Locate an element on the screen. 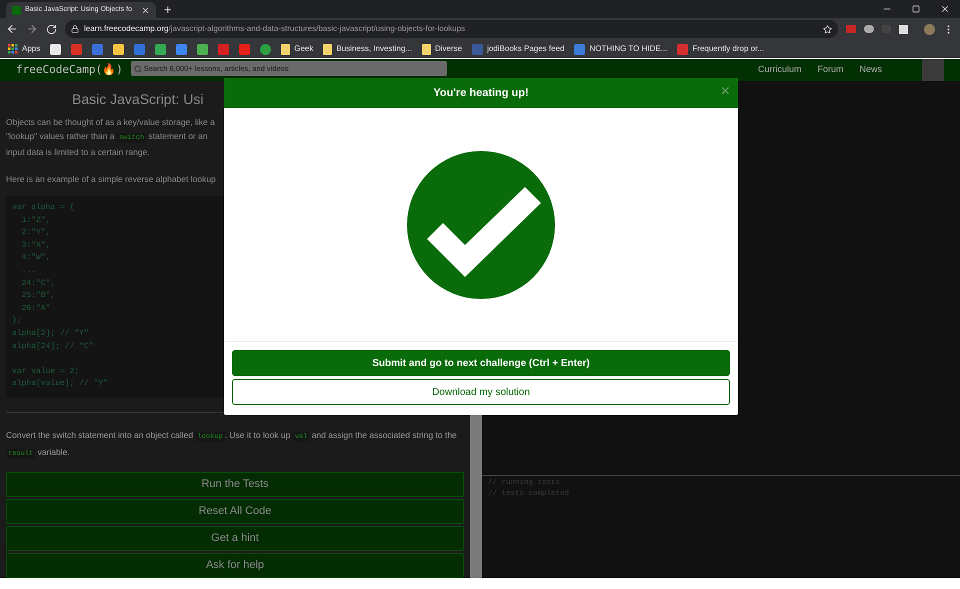  forward-icon is located at coordinates (32, 29).